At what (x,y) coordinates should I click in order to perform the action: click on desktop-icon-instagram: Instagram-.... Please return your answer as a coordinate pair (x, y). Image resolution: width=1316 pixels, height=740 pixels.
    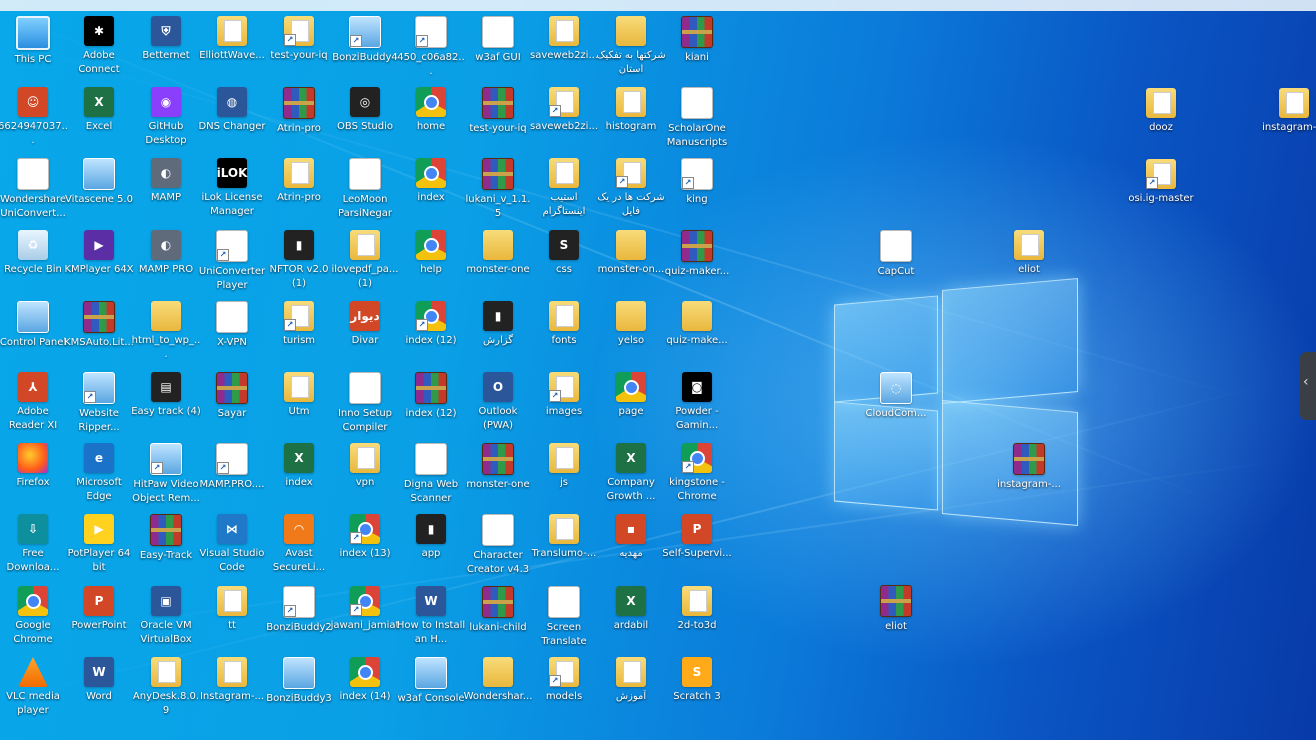
    Looking at the image, I should click on (232, 688).